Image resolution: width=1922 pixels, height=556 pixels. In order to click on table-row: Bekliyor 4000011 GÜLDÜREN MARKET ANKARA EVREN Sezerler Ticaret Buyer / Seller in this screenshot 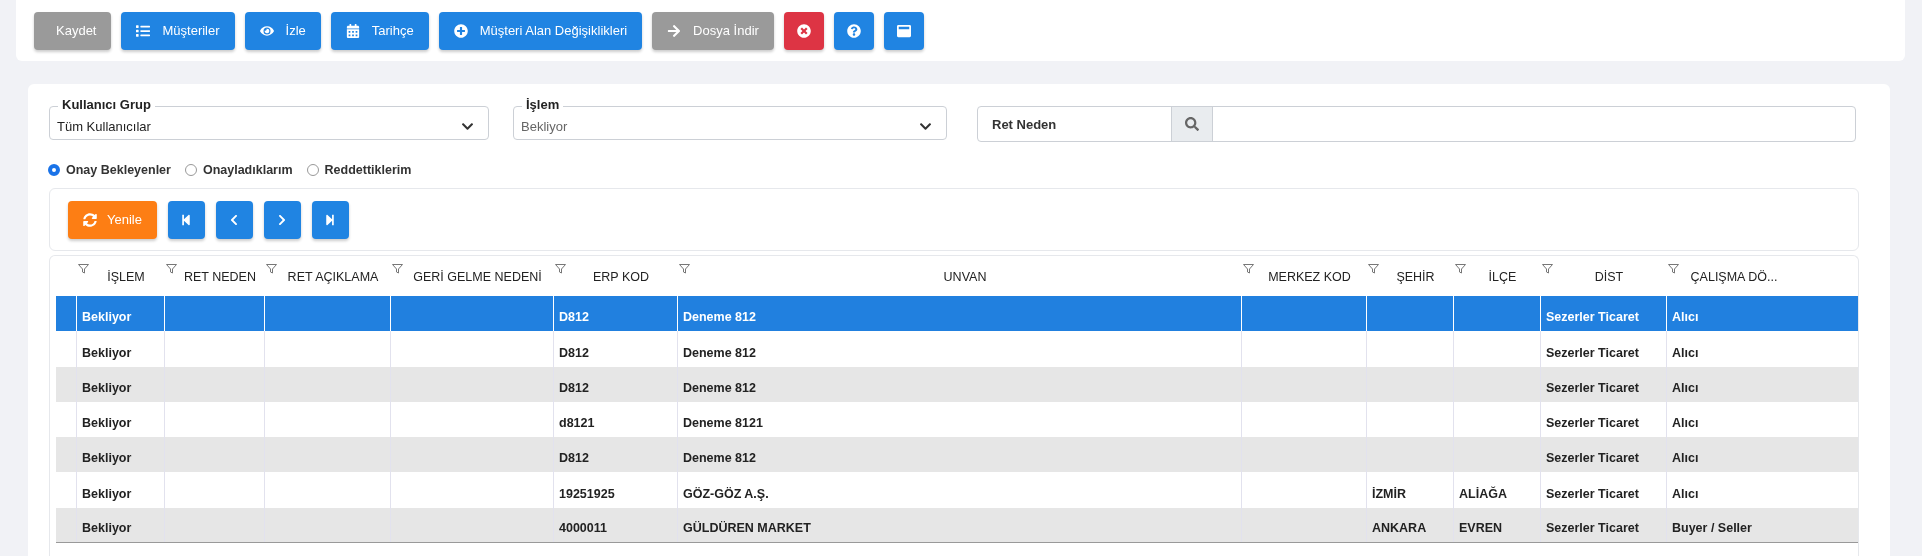, I will do `click(957, 525)`.